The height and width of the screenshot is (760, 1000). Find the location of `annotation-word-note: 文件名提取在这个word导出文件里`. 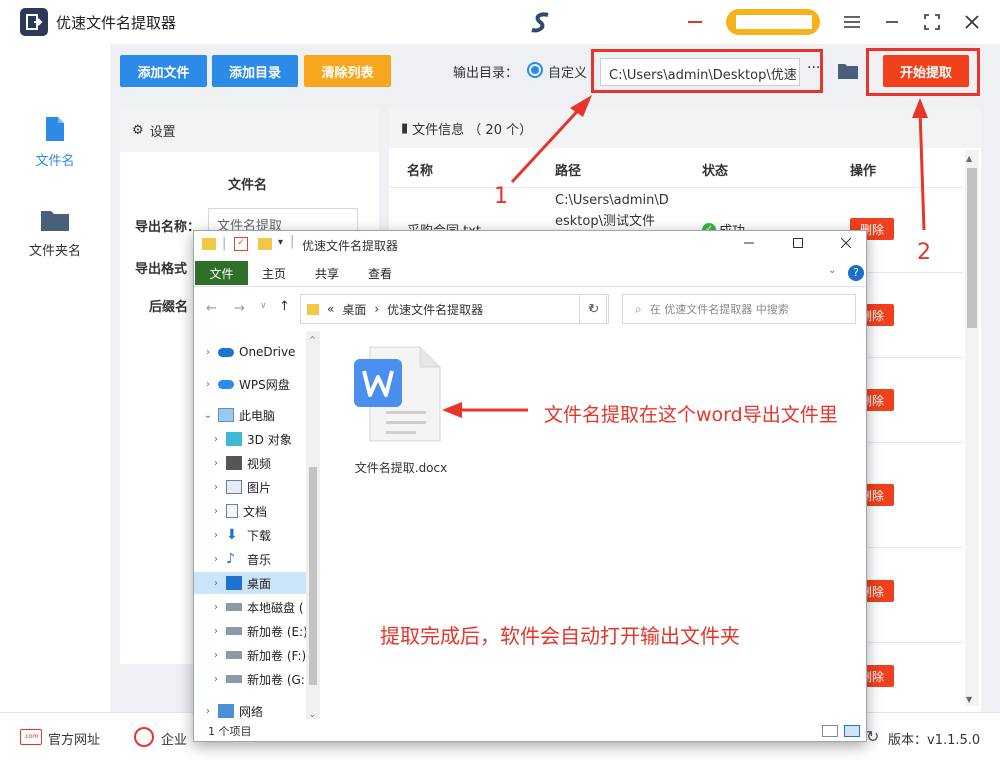

annotation-word-note: 文件名提取在这个word导出文件里 is located at coordinates (691, 415).